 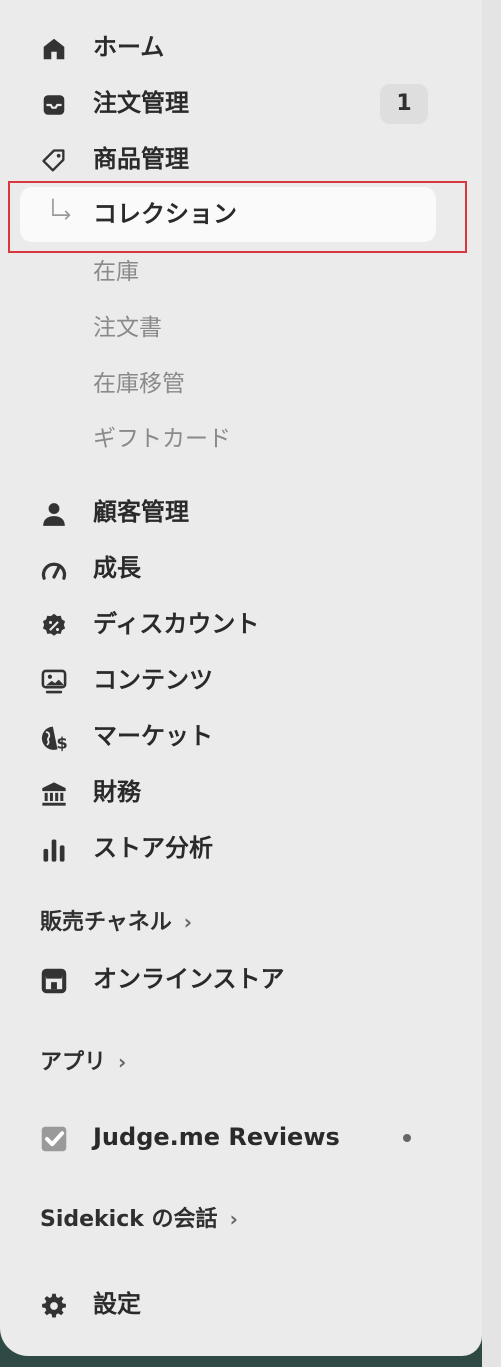 What do you see at coordinates (54, 514) in the screenshot?
I see `person-icon` at bounding box center [54, 514].